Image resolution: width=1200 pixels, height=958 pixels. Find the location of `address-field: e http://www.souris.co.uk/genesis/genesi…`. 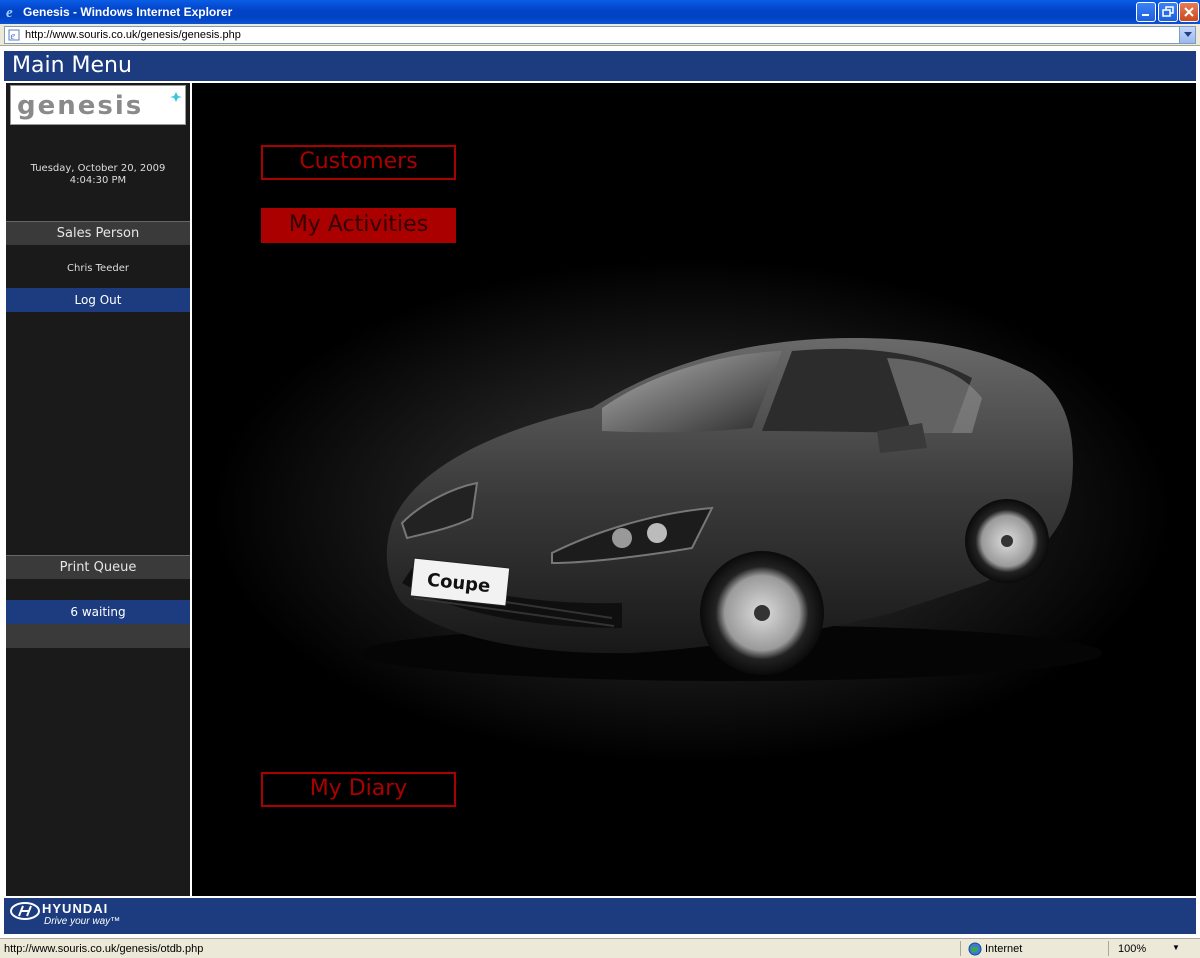

address-field: e http://www.souris.co.uk/genesis/genesi… is located at coordinates (600, 35).